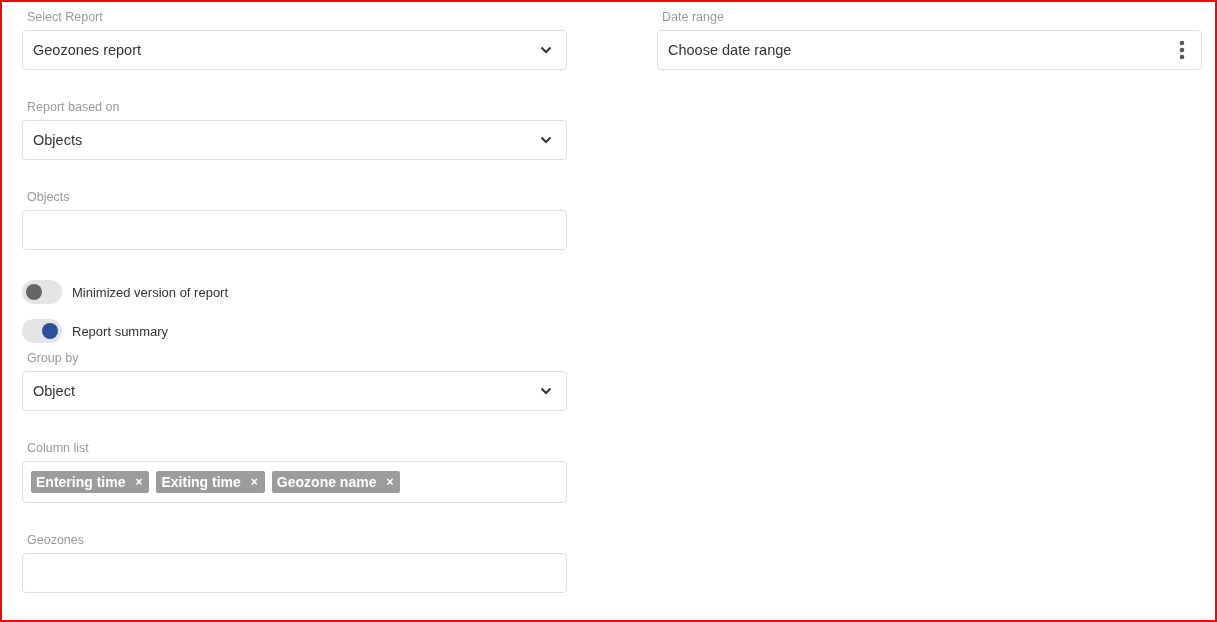  What do you see at coordinates (1182, 50) in the screenshot?
I see `more-options-icon` at bounding box center [1182, 50].